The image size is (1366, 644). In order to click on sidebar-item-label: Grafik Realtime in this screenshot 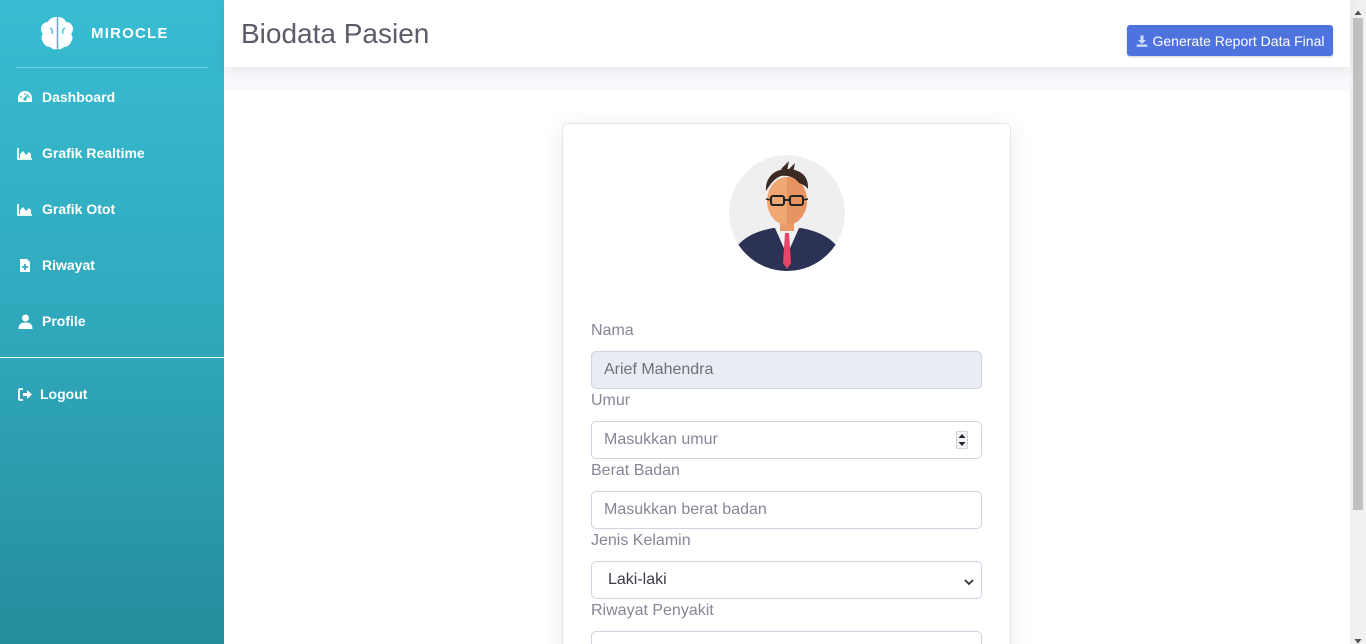, I will do `click(93, 153)`.